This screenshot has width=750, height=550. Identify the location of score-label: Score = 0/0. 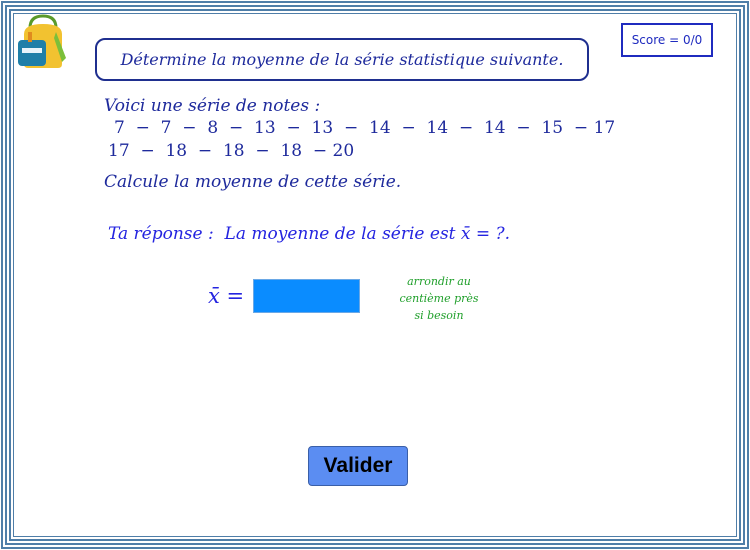
(667, 40).